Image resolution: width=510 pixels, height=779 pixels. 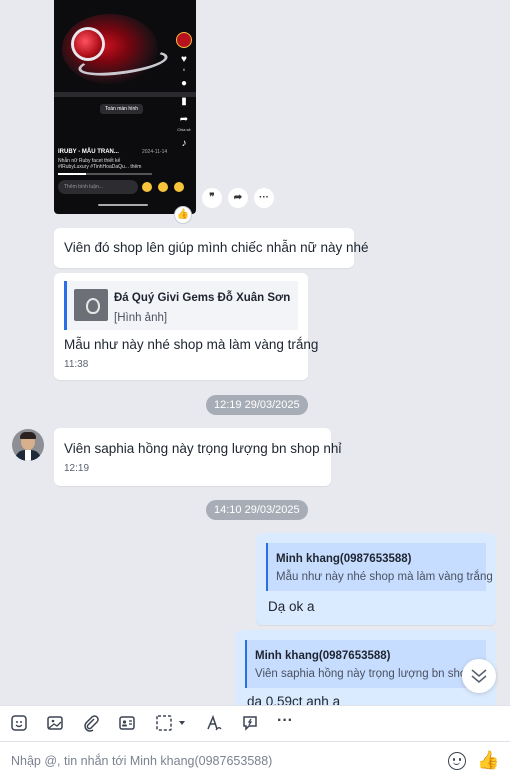 What do you see at coordinates (212, 198) in the screenshot?
I see `quote-icon: ❞` at bounding box center [212, 198].